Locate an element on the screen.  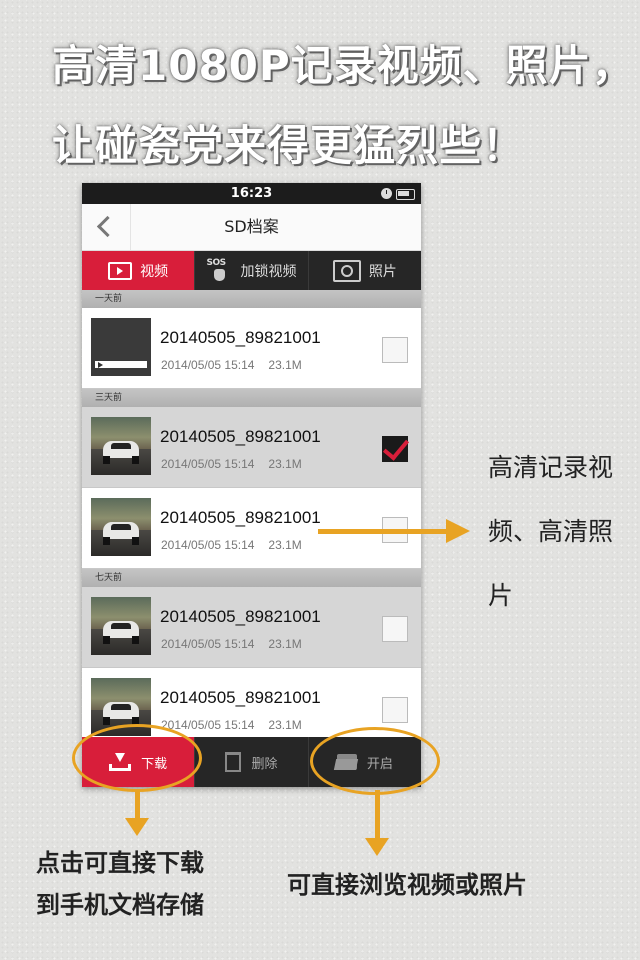
tab-photos: 照片 is located at coordinates (365, 270).